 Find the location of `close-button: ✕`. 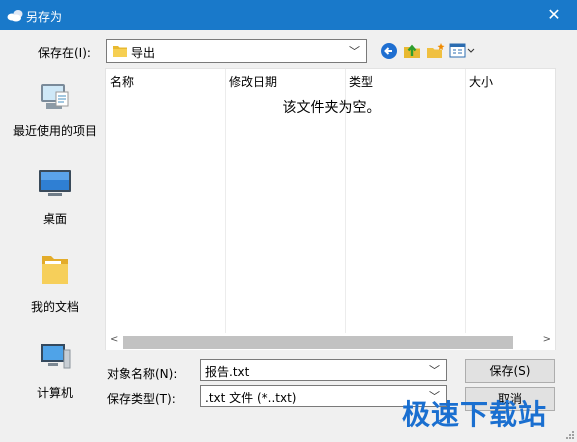

close-button: ✕ is located at coordinates (554, 15).